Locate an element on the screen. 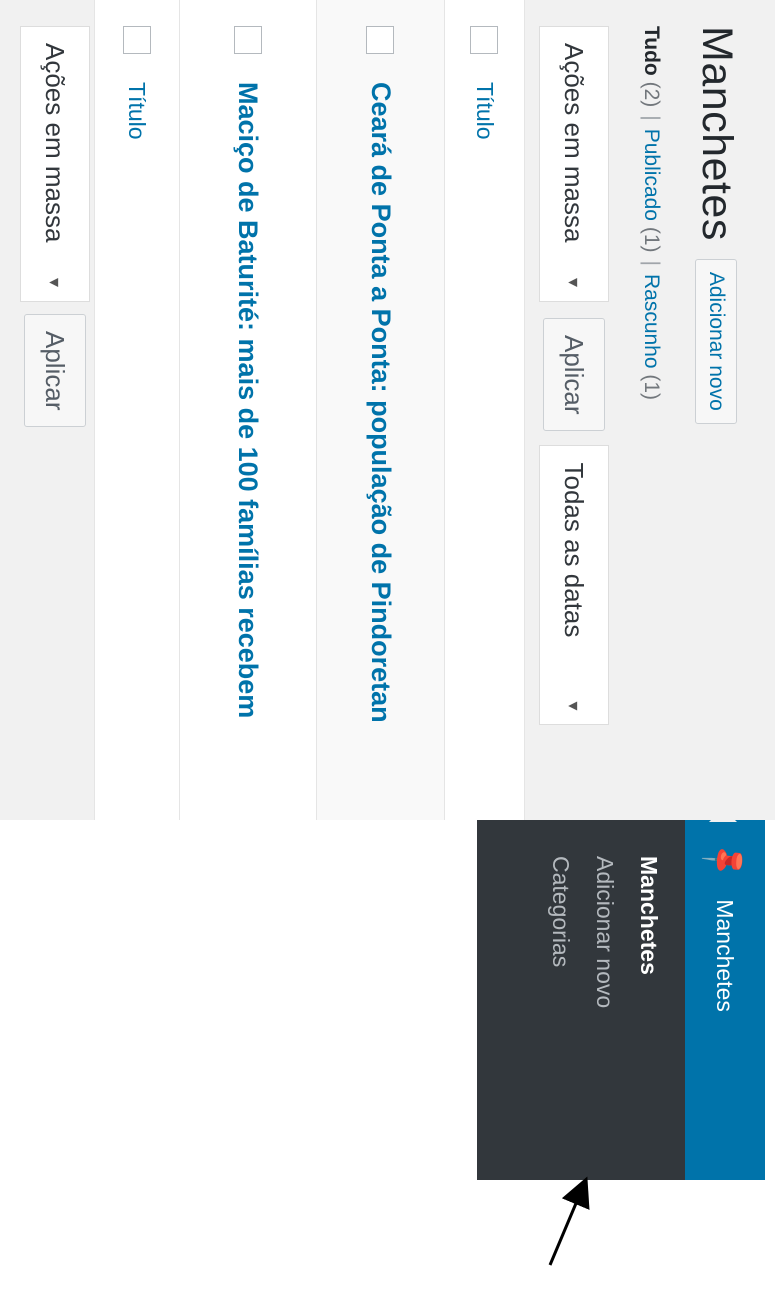 The width and height of the screenshot is (775, 1289). sidebar-submenu: Manchetes Adicionar novo Categorias is located at coordinates (581, 1000).